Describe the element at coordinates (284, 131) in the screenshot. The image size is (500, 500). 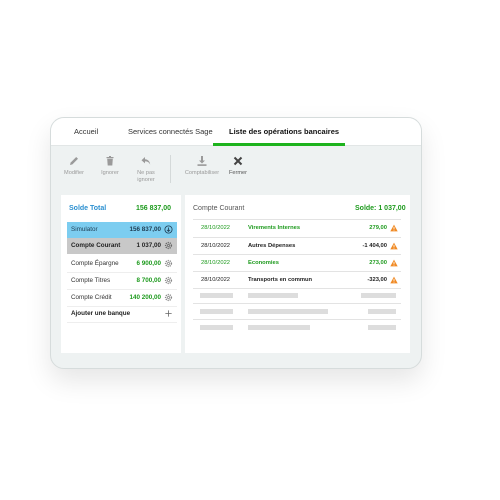
I see `tab-liste-operations: Liste des opérations bancaires` at that location.